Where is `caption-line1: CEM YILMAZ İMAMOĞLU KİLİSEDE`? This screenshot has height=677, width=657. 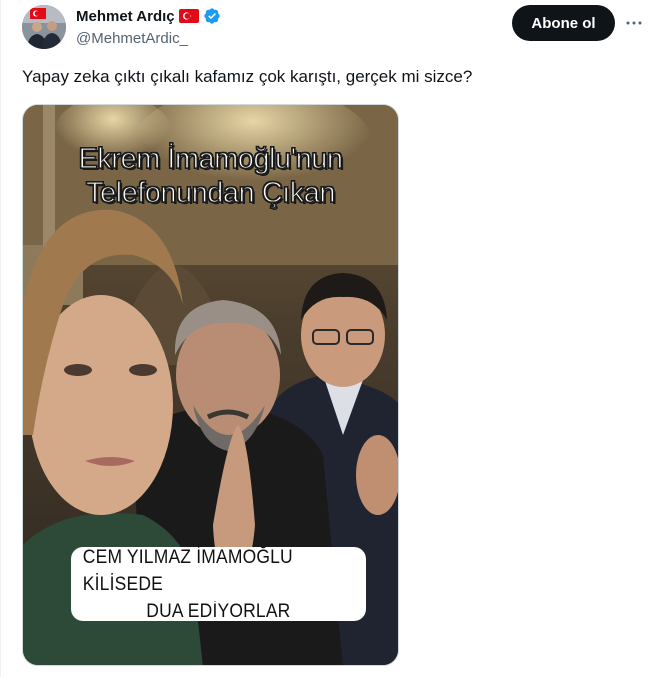 caption-line1: CEM YILMAZ İMAMOĞLU KİLİSEDE is located at coordinates (187, 570).